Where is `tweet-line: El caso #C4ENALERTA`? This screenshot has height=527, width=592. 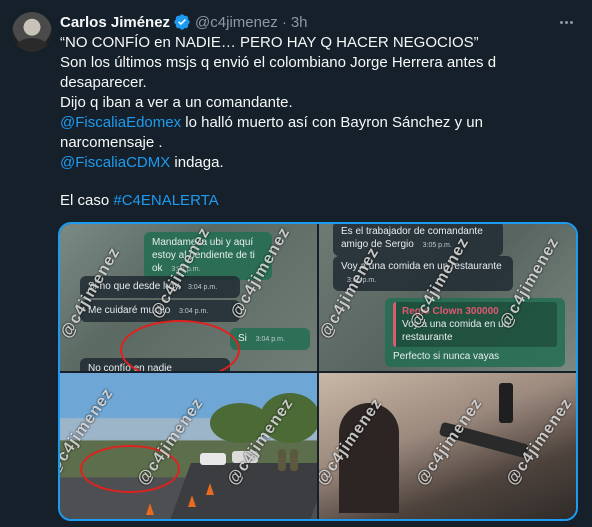
tweet-line: El caso #C4ENALERTA is located at coordinates (318, 201).